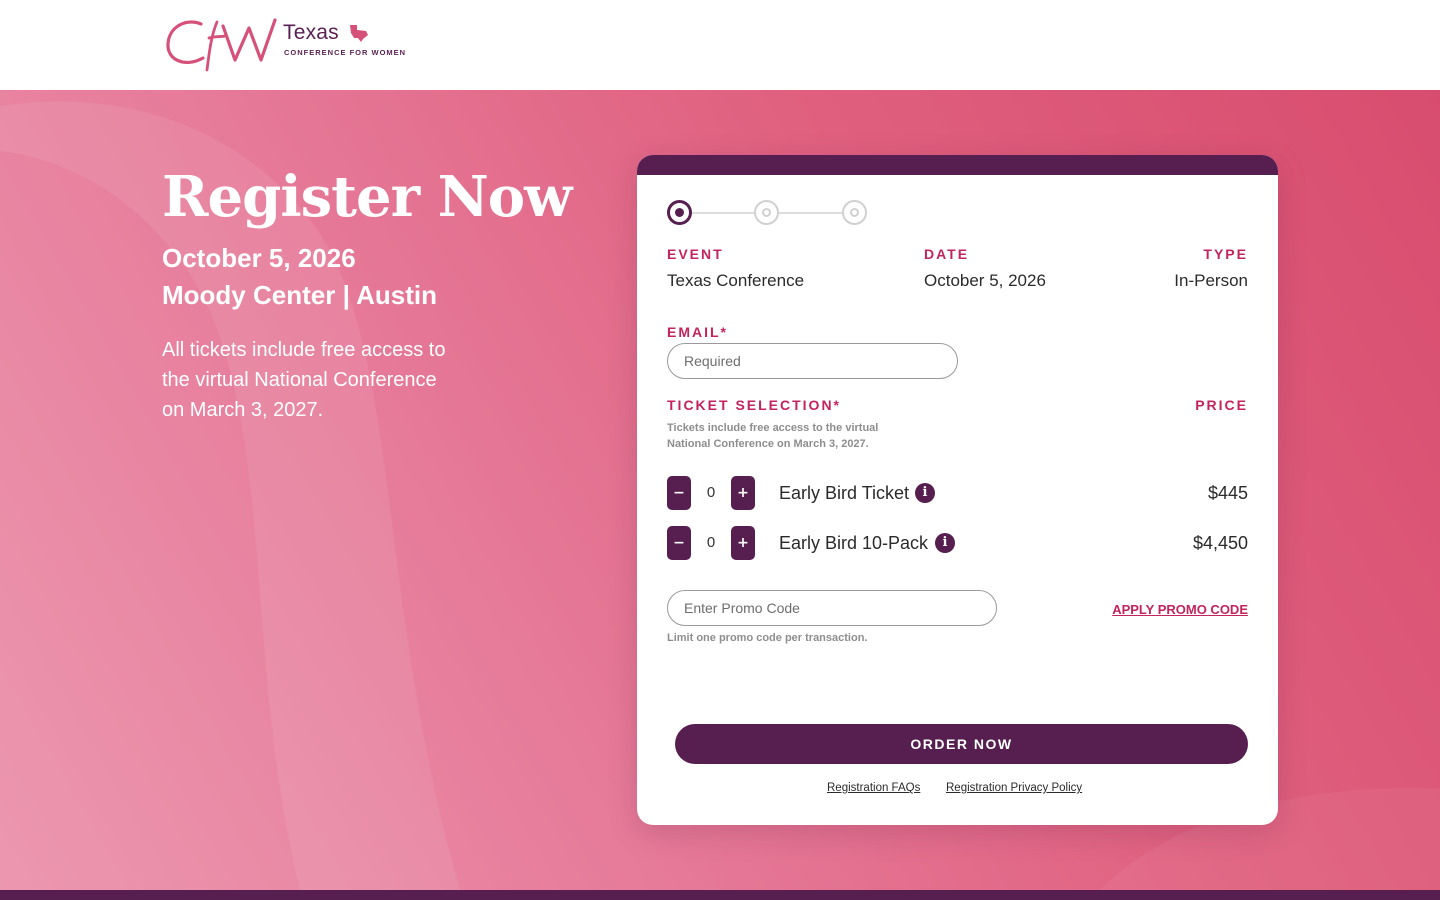 The image size is (1440, 900). I want to click on progress-steps, so click(767, 213).